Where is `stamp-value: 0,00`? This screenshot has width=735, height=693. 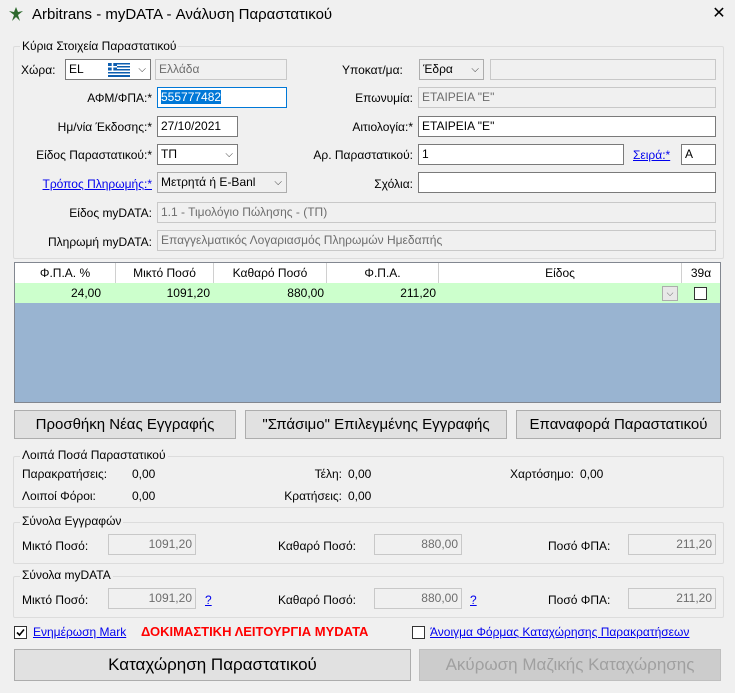
stamp-value: 0,00 is located at coordinates (592, 474).